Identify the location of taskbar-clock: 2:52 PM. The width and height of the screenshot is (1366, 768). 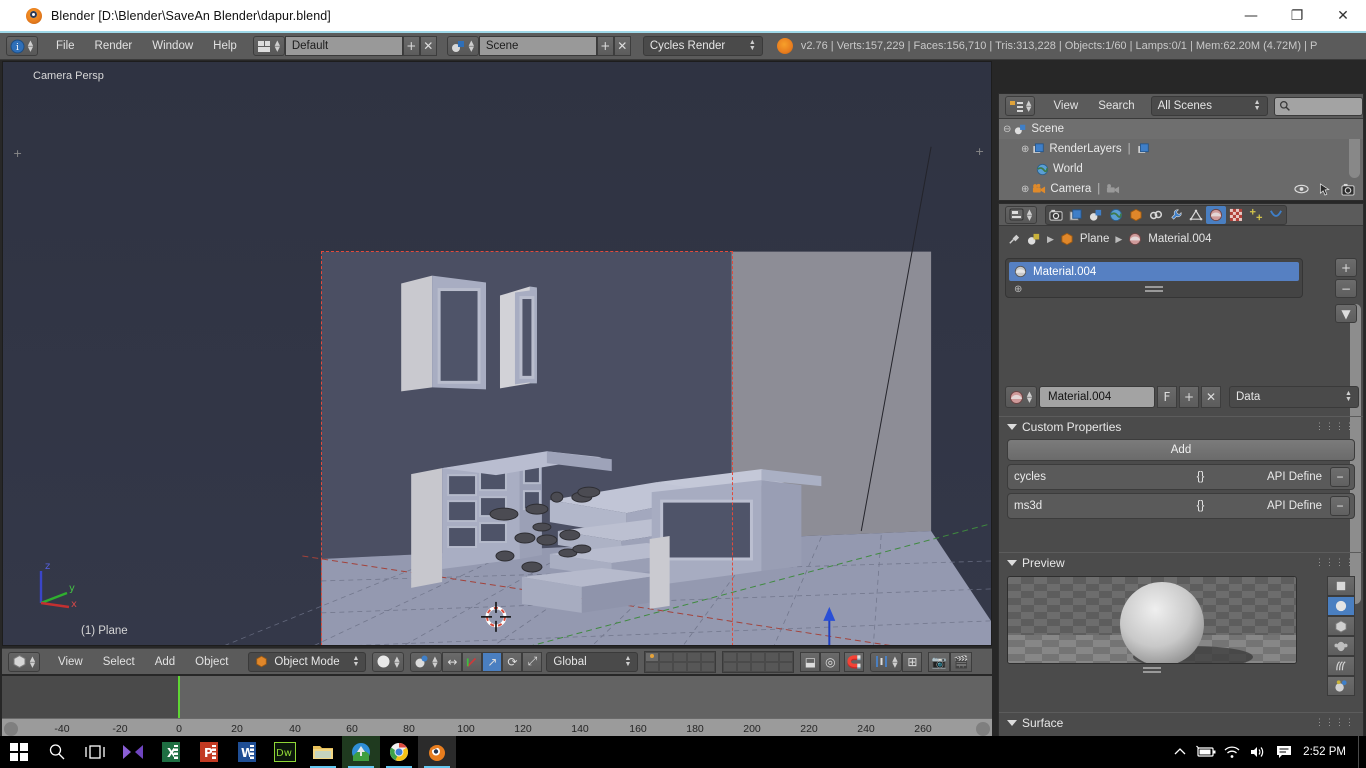
(1327, 752).